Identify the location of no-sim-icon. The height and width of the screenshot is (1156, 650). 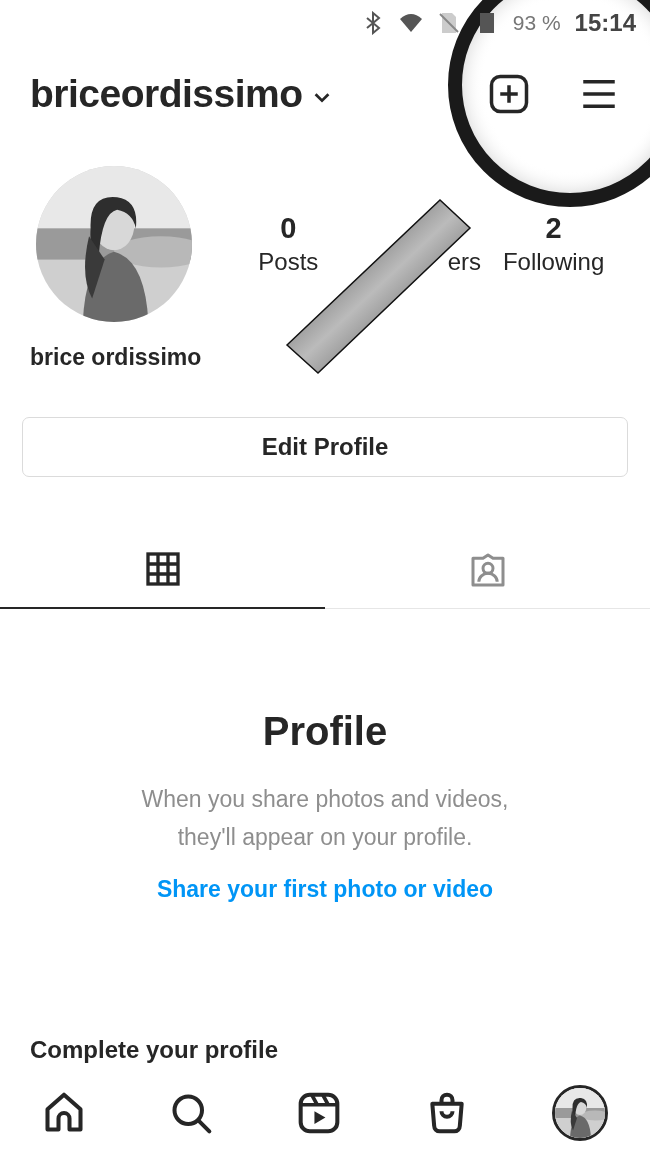
(448, 23).